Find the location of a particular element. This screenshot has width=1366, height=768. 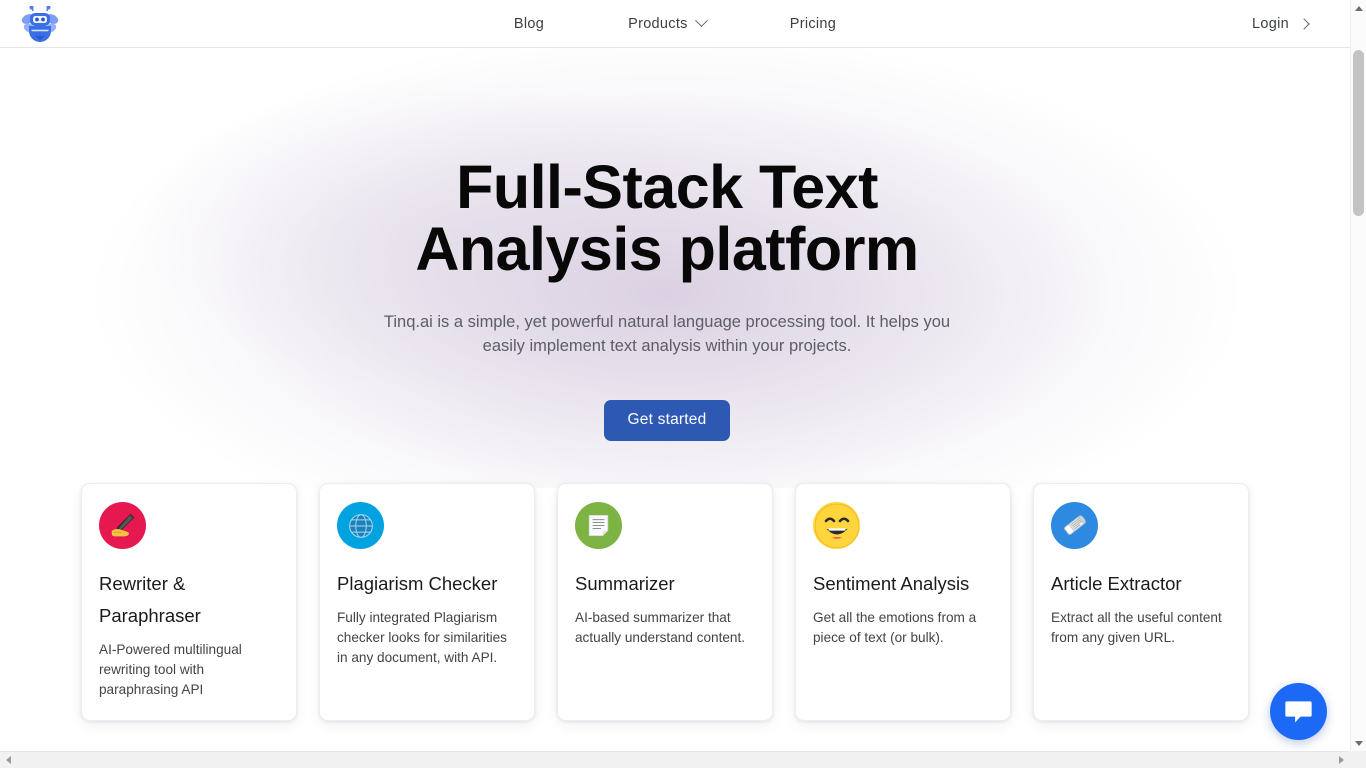

chevron-down-icon is located at coordinates (701, 21).